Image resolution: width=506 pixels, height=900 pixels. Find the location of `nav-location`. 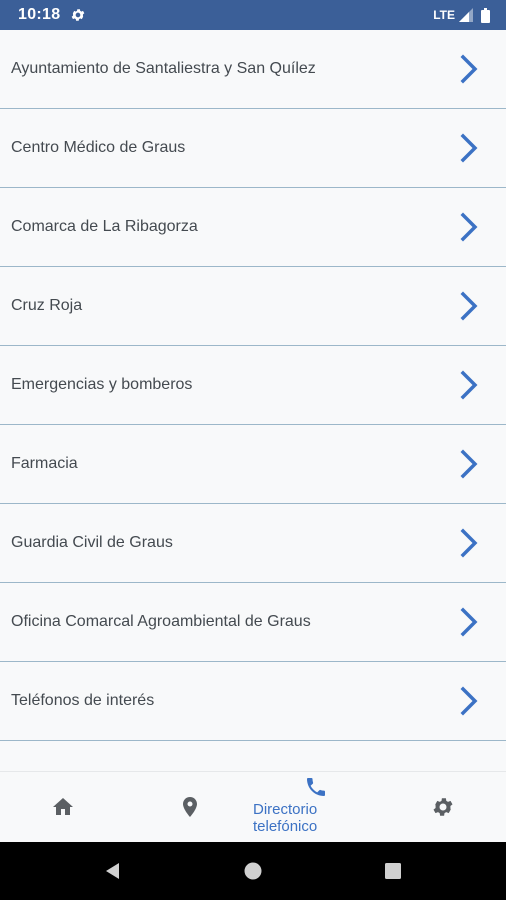

nav-location is located at coordinates (190, 807).